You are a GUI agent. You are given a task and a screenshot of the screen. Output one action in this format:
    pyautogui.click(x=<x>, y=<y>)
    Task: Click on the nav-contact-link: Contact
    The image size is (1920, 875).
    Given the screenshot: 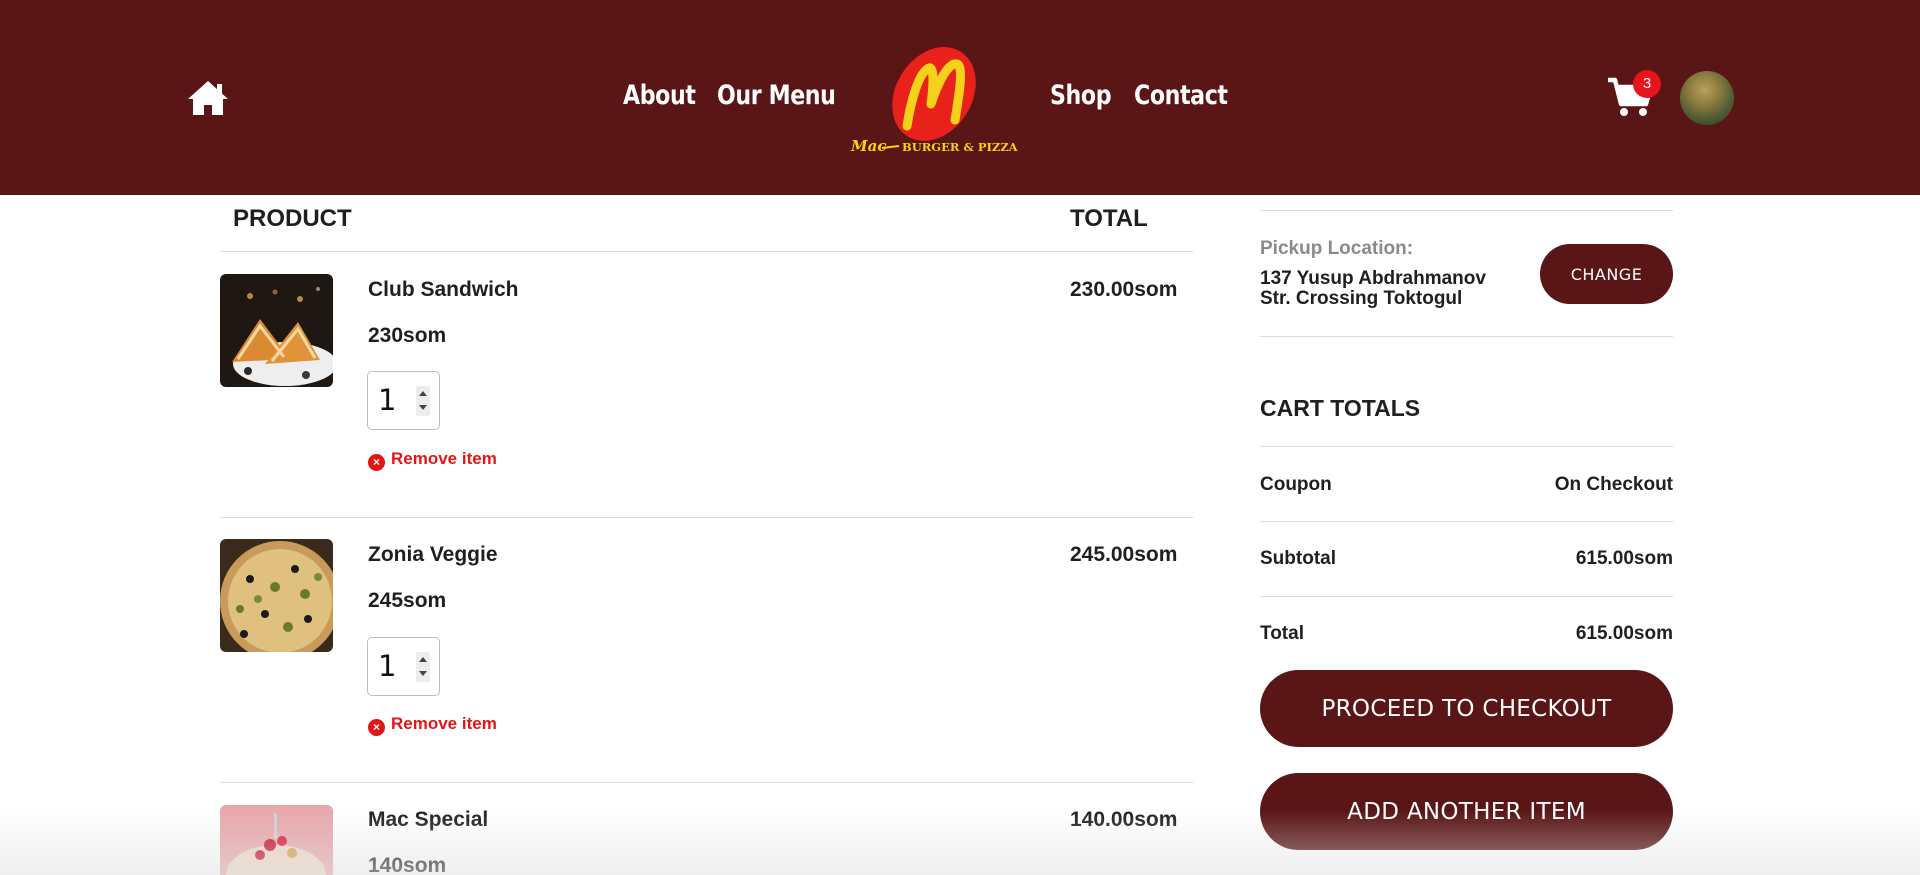 What is the action you would take?
    pyautogui.click(x=1181, y=95)
    